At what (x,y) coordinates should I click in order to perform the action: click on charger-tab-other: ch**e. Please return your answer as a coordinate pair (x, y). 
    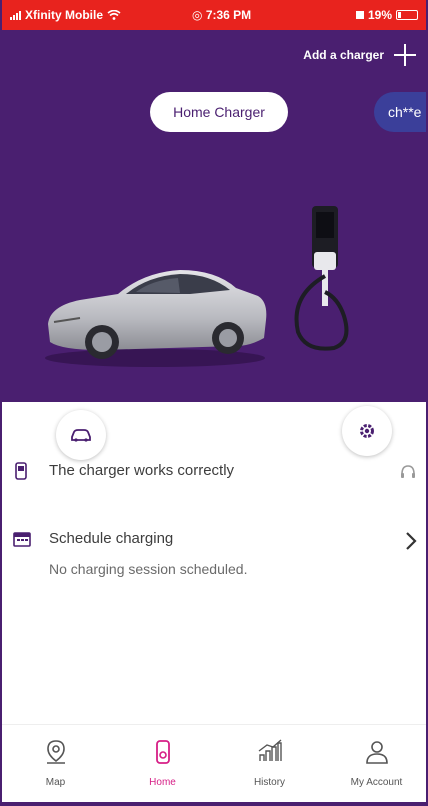
    Looking at the image, I should click on (400, 112).